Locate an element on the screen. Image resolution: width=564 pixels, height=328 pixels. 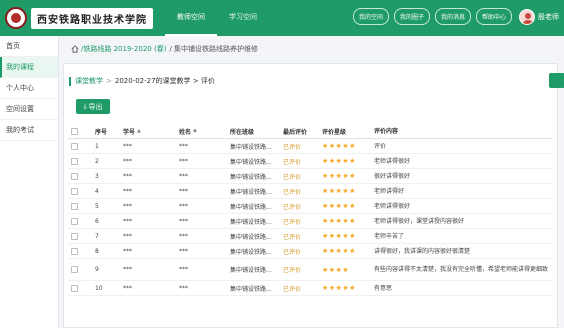
table-row: 5 *** *** 集中铺设铁路... 已评价 ★★★★★ 老师讲得很好 is located at coordinates (310, 206).